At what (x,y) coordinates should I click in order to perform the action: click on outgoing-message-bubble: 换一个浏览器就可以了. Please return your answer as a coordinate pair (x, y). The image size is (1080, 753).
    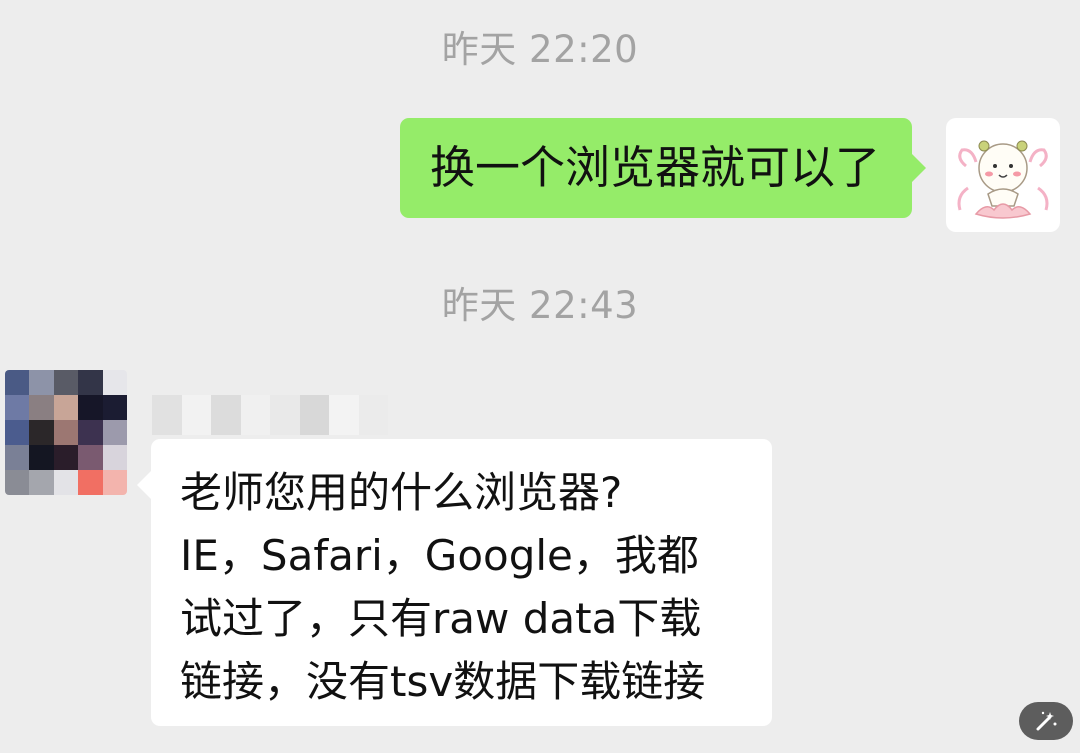
    Looking at the image, I should click on (663, 168).